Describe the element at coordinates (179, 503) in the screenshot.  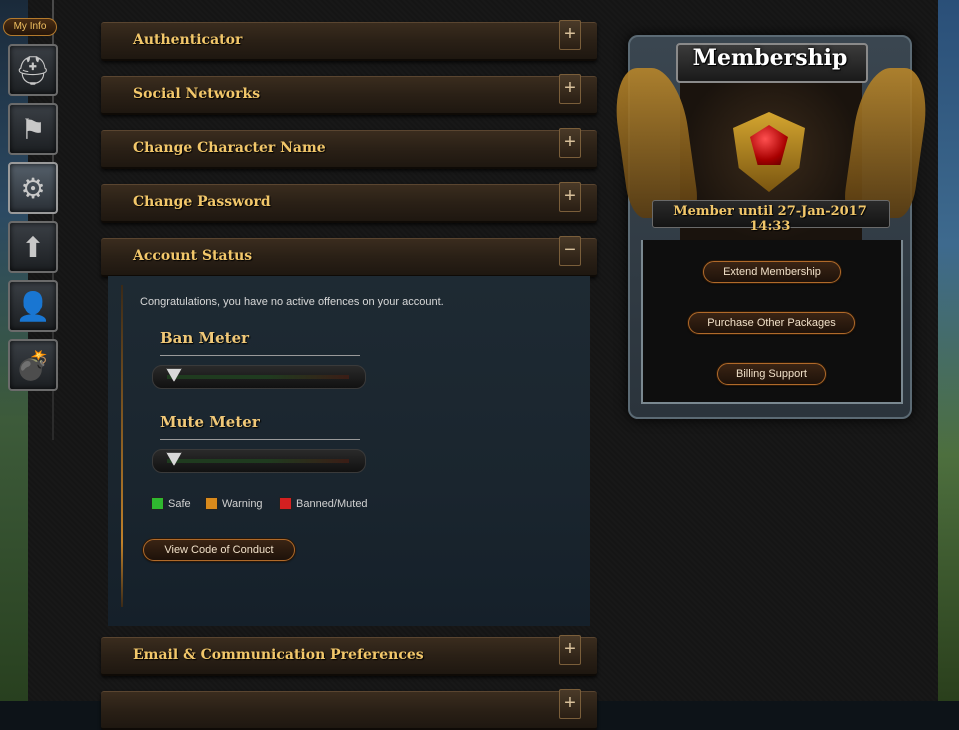
I see `legend-label: Safe` at that location.